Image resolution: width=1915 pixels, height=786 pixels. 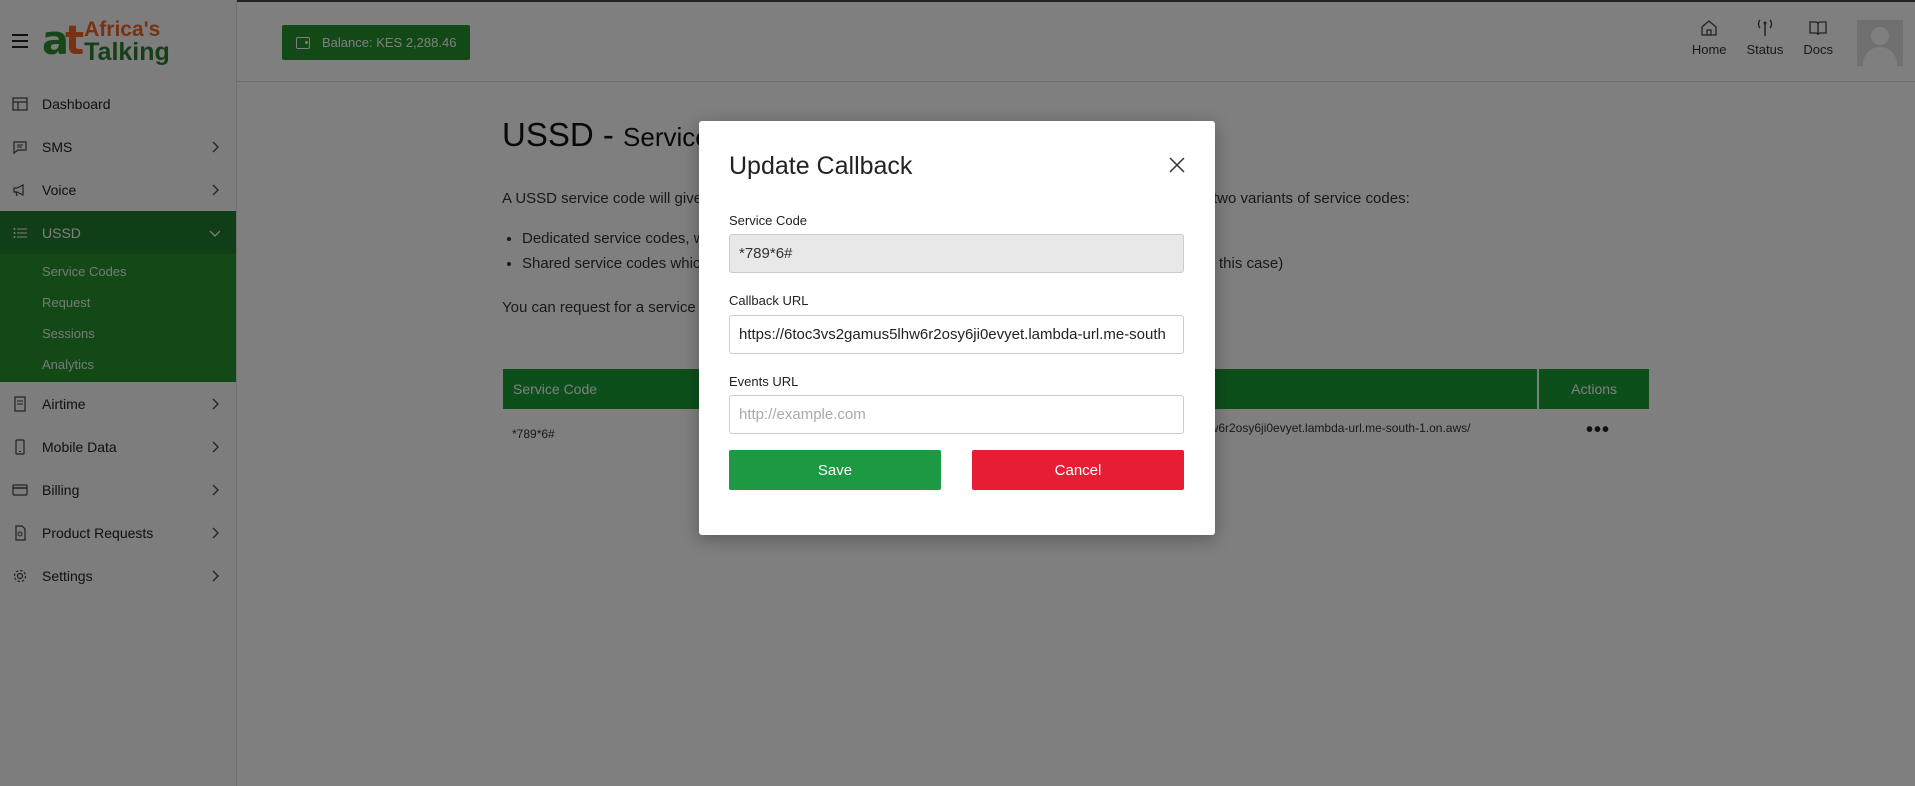 I want to click on modal-title: Update Callback, so click(x=821, y=166).